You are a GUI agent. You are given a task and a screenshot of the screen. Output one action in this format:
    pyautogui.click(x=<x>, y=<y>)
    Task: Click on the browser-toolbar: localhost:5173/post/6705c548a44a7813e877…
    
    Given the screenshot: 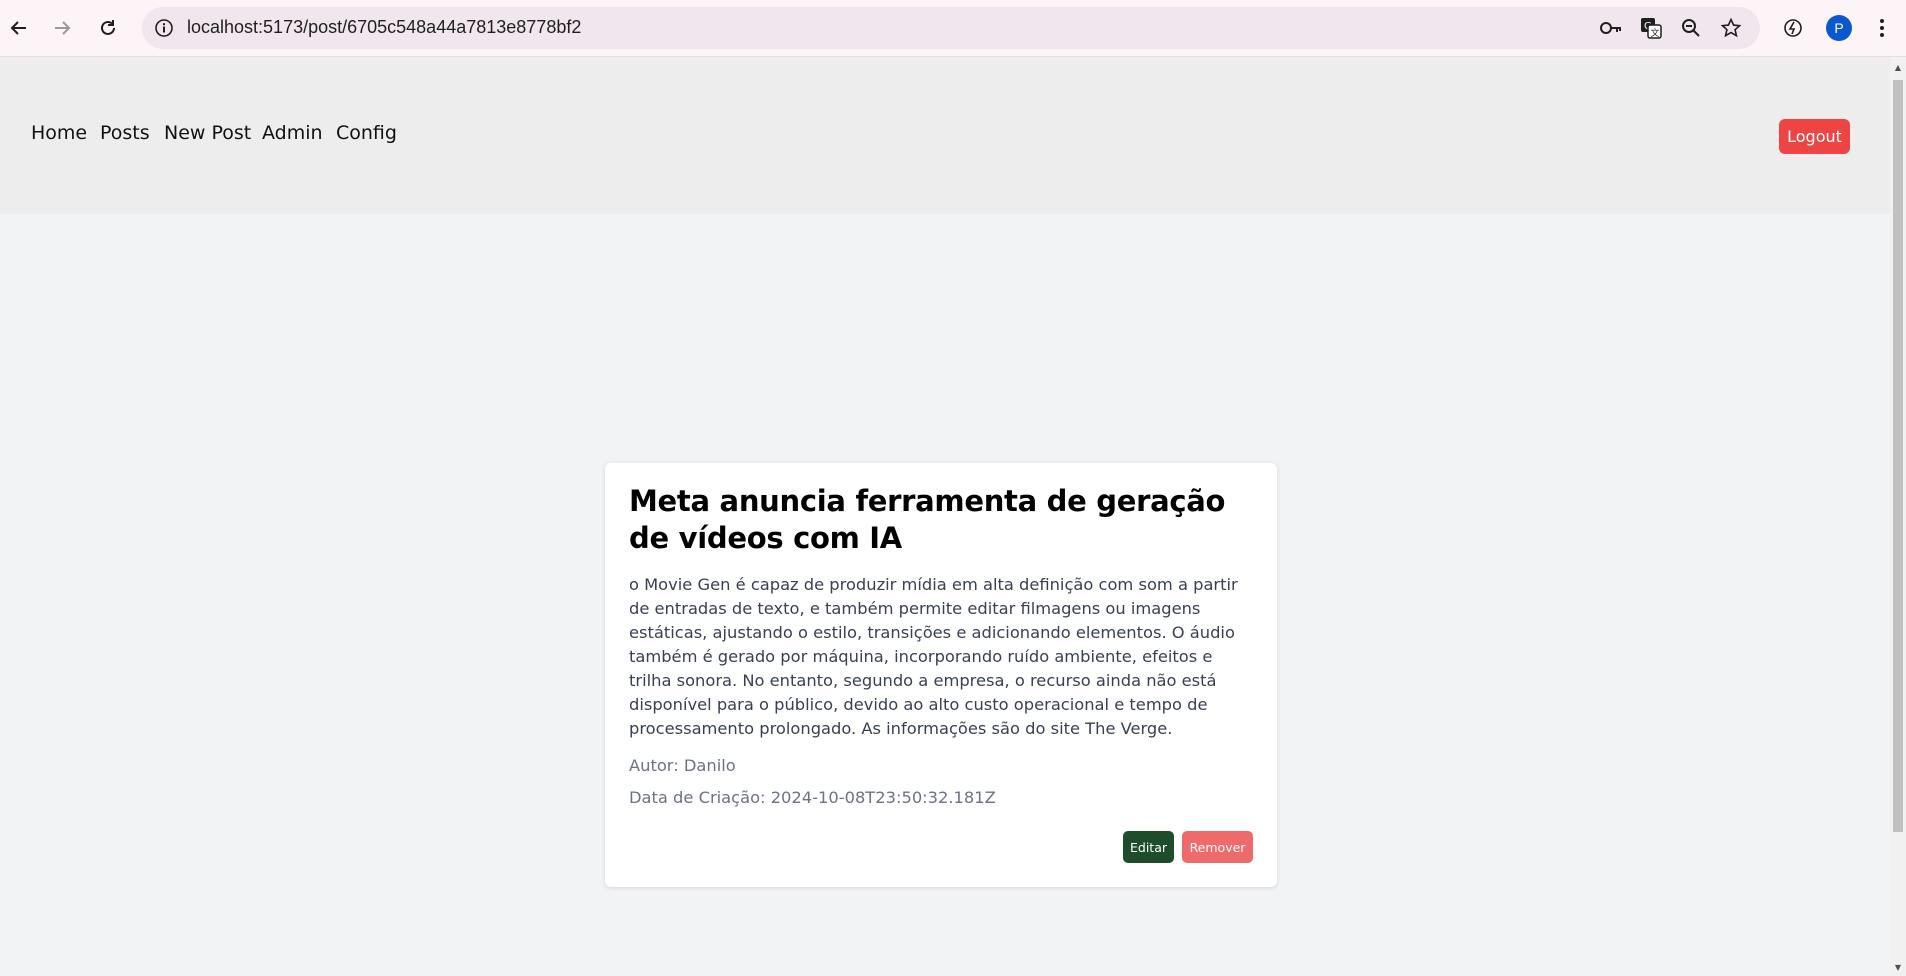 What is the action you would take?
    pyautogui.click(x=953, y=28)
    